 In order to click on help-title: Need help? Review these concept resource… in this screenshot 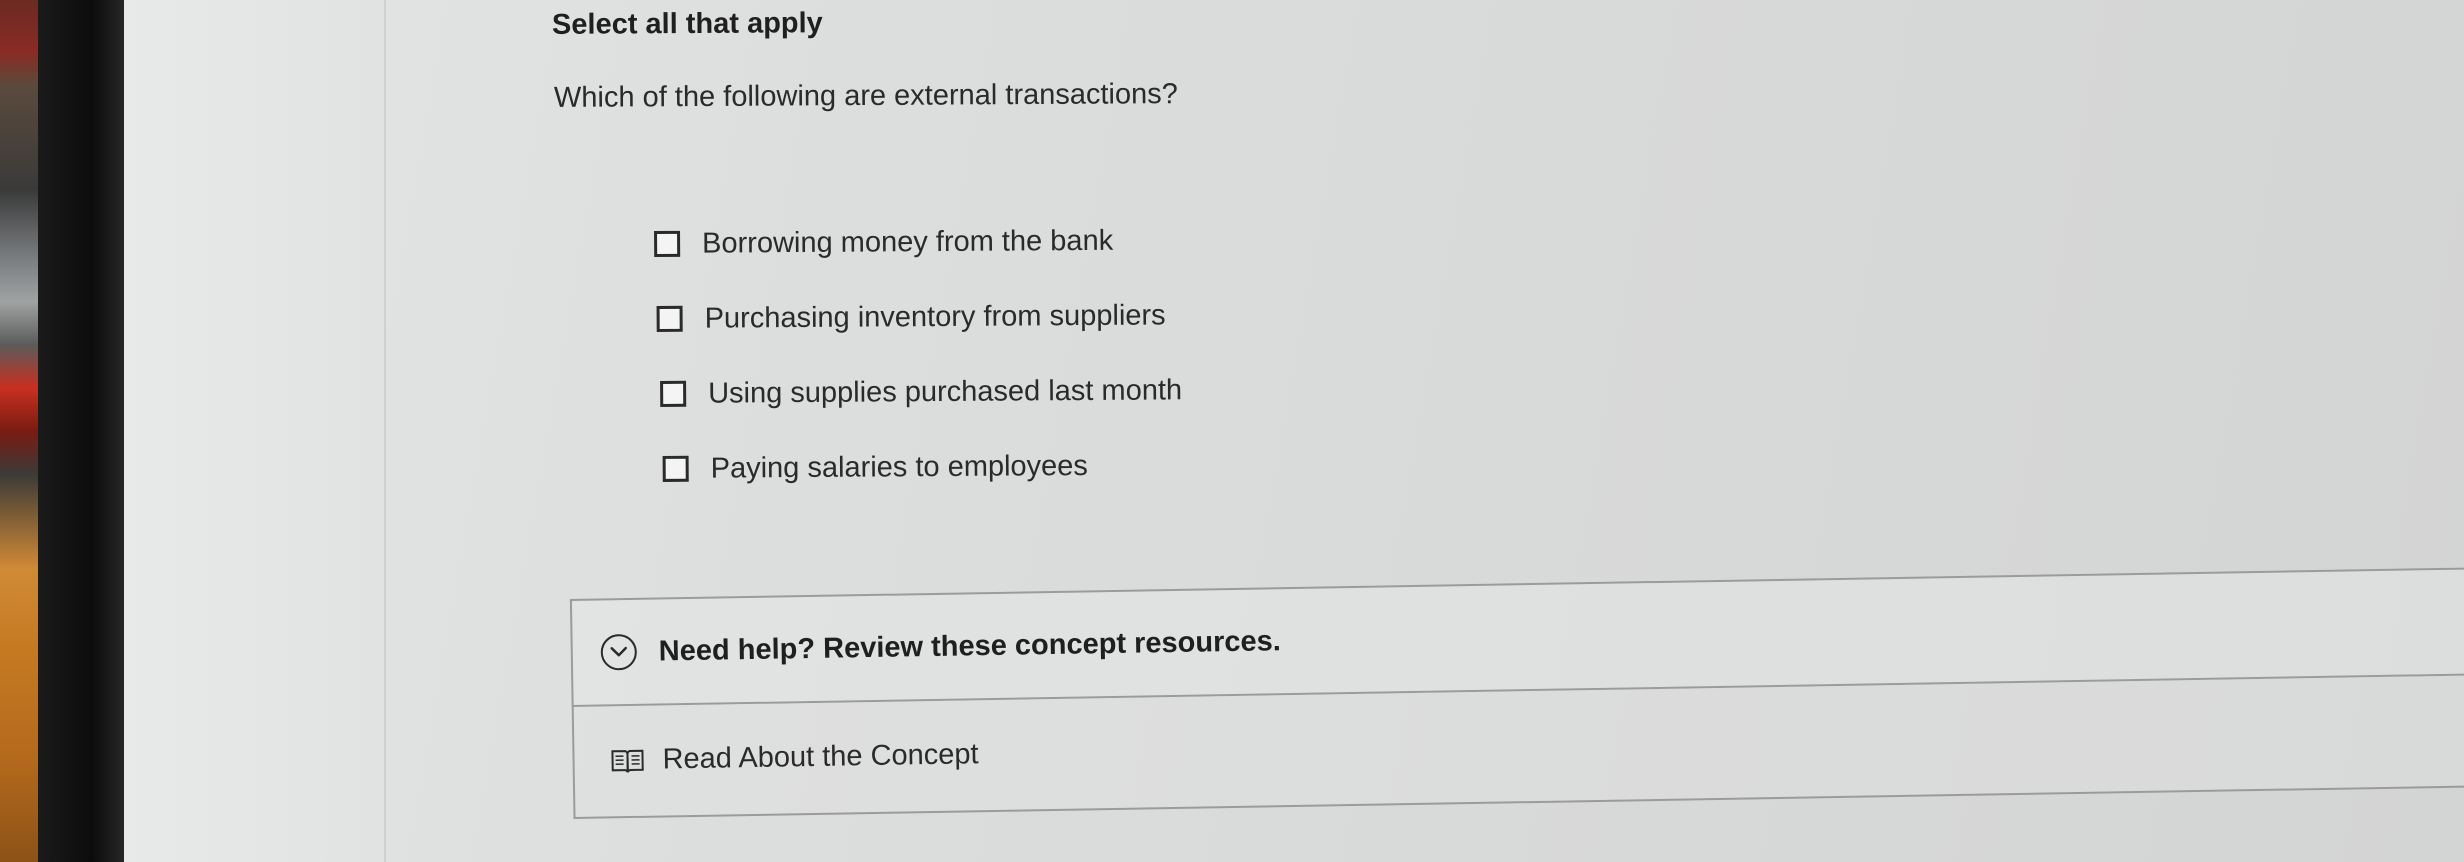, I will do `click(970, 646)`.